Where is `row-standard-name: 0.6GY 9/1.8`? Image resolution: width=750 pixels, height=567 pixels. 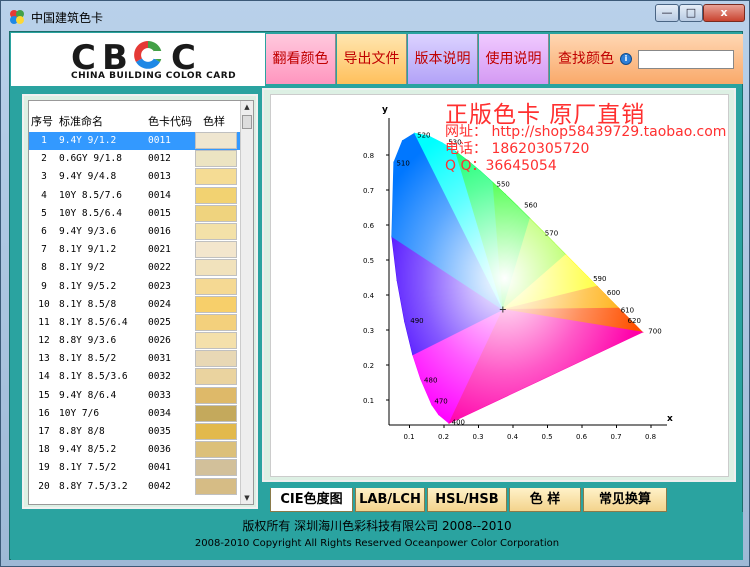
row-standard-name: 0.6GY 9/1.8 is located at coordinates (90, 159).